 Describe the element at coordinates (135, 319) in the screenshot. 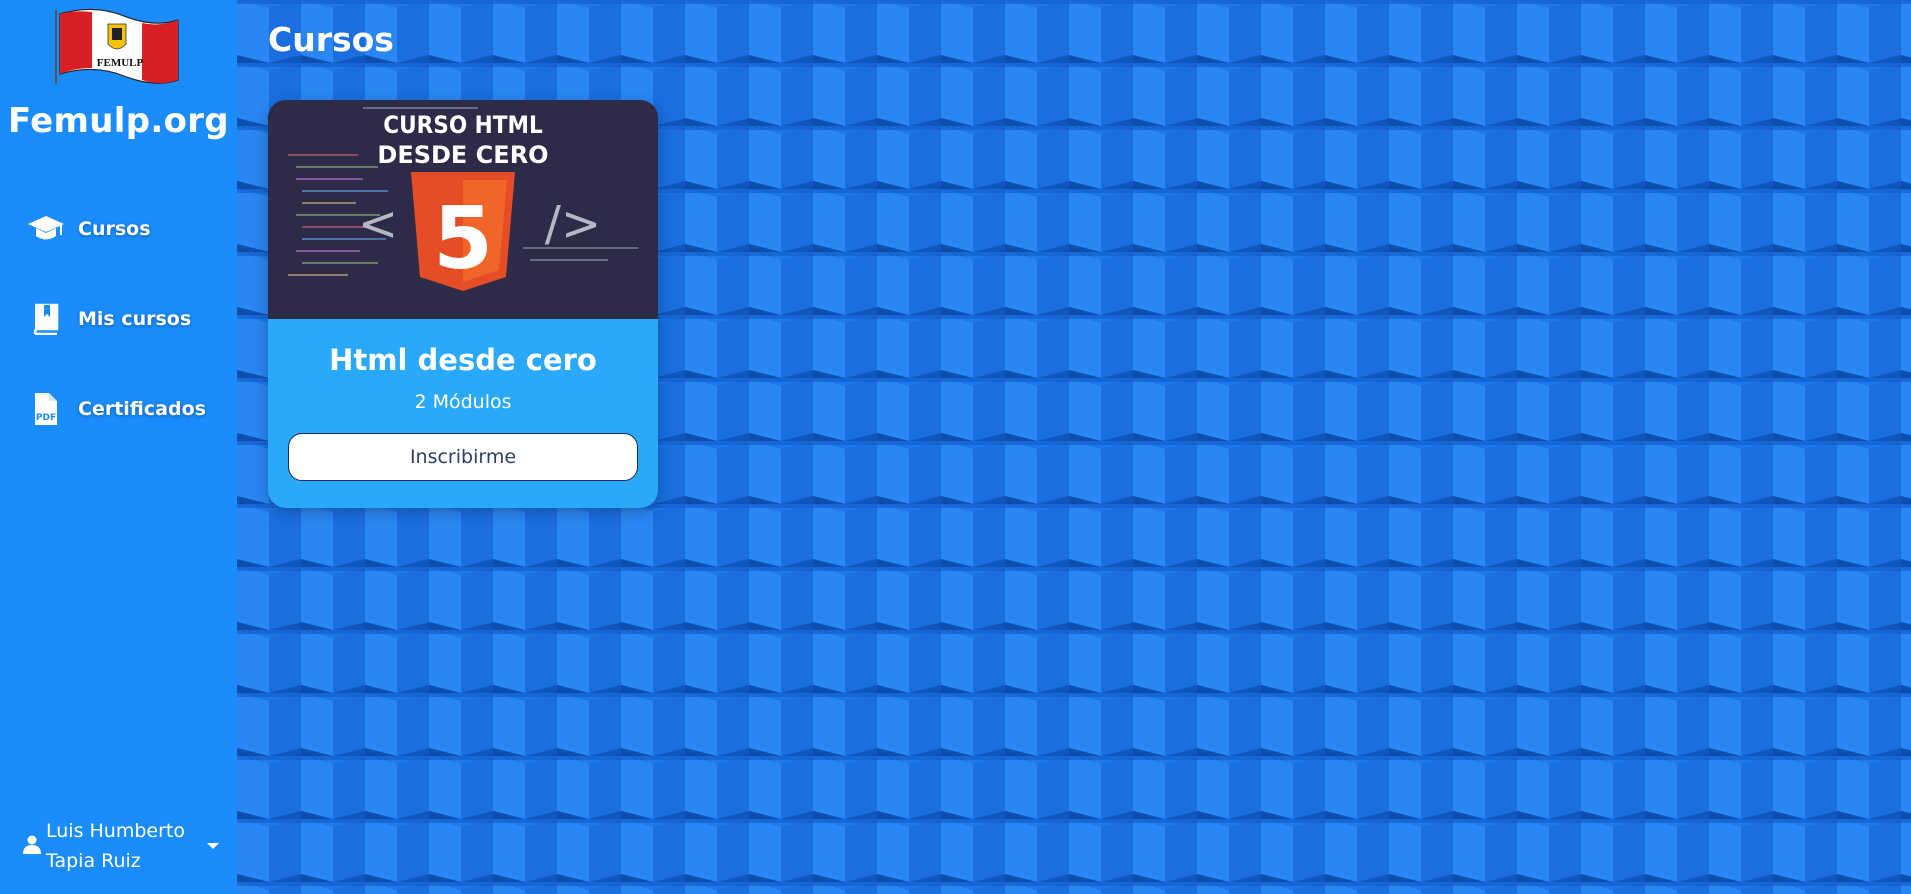

I see `sidebar-item-label: Mis cursos` at that location.